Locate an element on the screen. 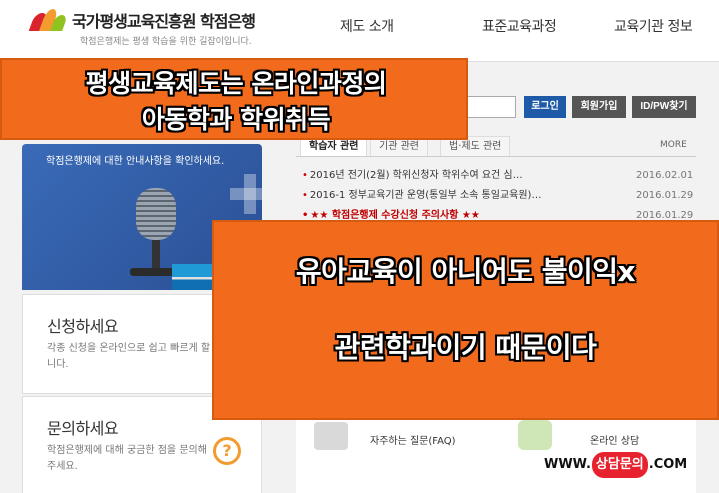 The width and height of the screenshot is (719, 493). watermark-pill: 상담문의 is located at coordinates (619, 465).